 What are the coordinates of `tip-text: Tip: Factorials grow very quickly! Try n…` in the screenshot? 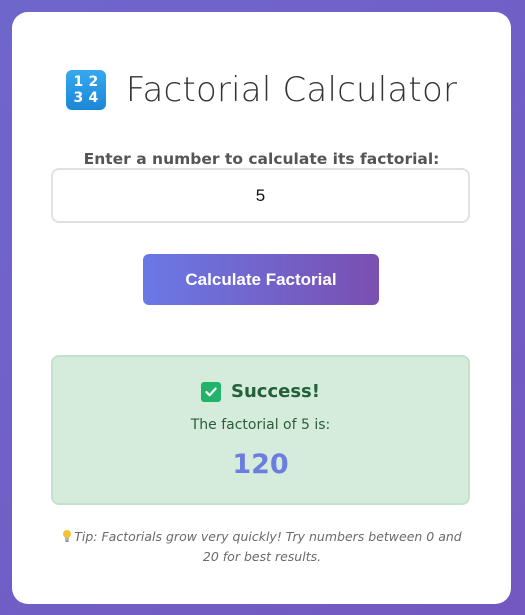 It's located at (268, 546).